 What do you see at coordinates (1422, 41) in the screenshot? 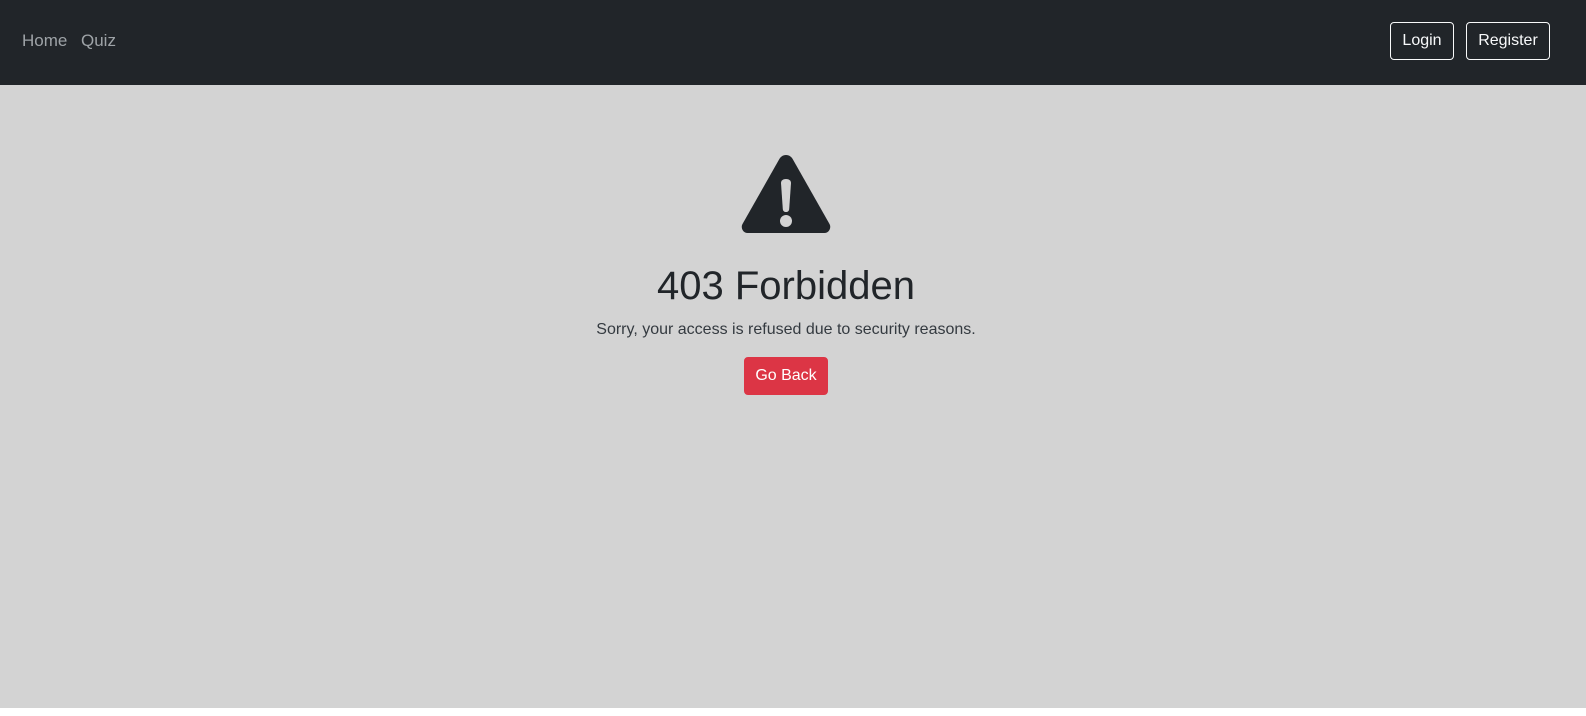
I see `login-button: Login` at bounding box center [1422, 41].